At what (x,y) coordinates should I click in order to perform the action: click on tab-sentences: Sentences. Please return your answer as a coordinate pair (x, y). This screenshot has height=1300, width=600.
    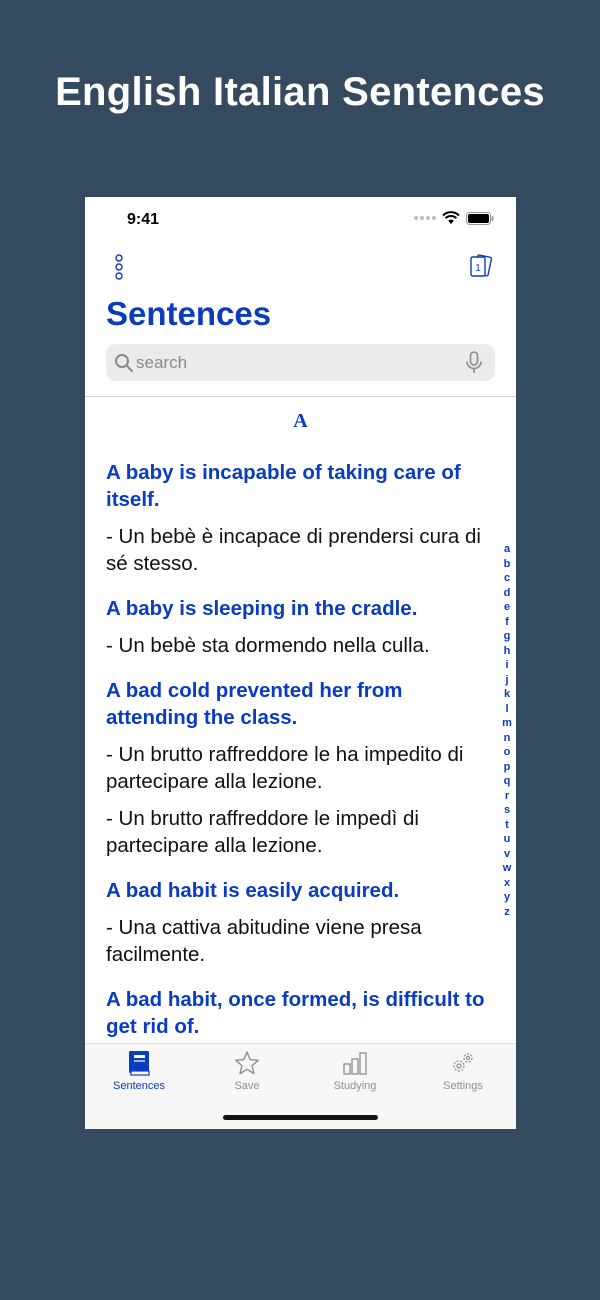
    Looking at the image, I should click on (139, 1071).